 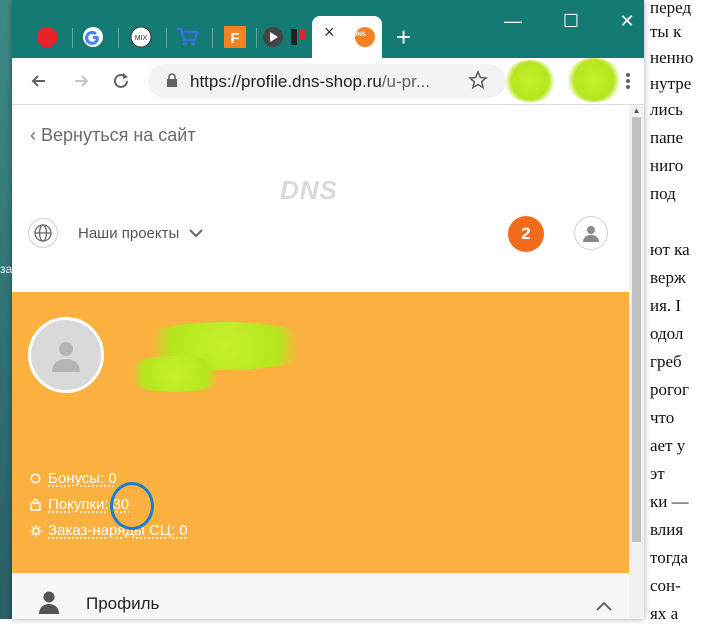 I want to click on red-stop-icon, so click(x=47, y=37).